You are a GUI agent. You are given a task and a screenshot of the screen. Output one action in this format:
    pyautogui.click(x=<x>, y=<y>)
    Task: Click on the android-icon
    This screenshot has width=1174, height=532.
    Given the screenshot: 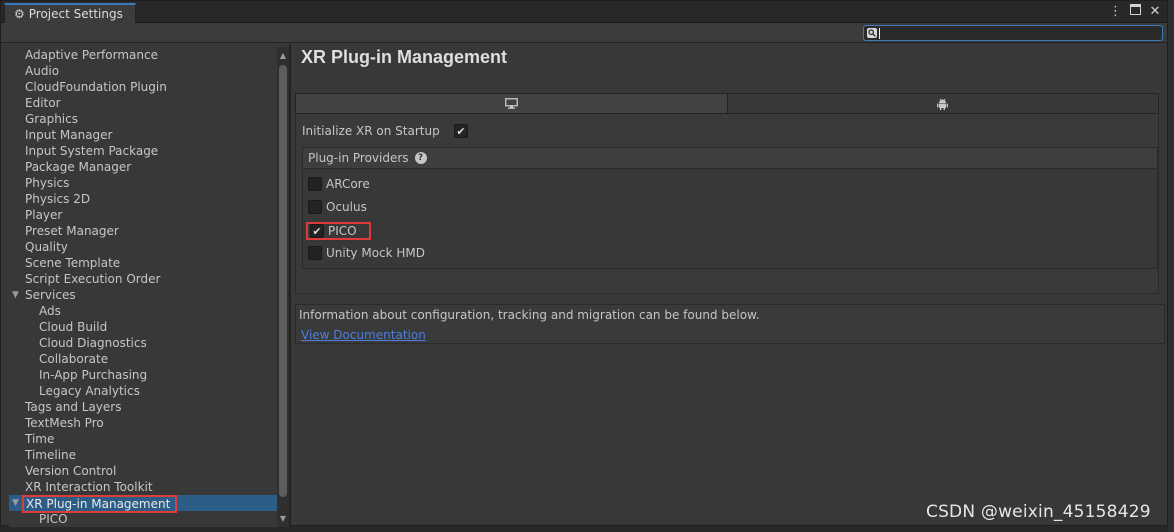 What is the action you would take?
    pyautogui.click(x=943, y=104)
    